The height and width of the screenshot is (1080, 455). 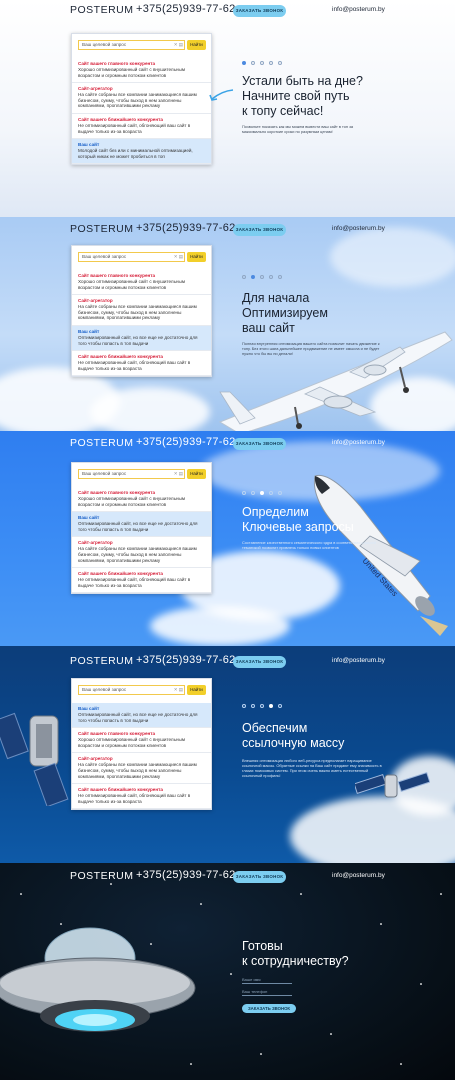 What do you see at coordinates (298, 519) in the screenshot?
I see `slide-headline: Определим Ключевые запросы` at bounding box center [298, 519].